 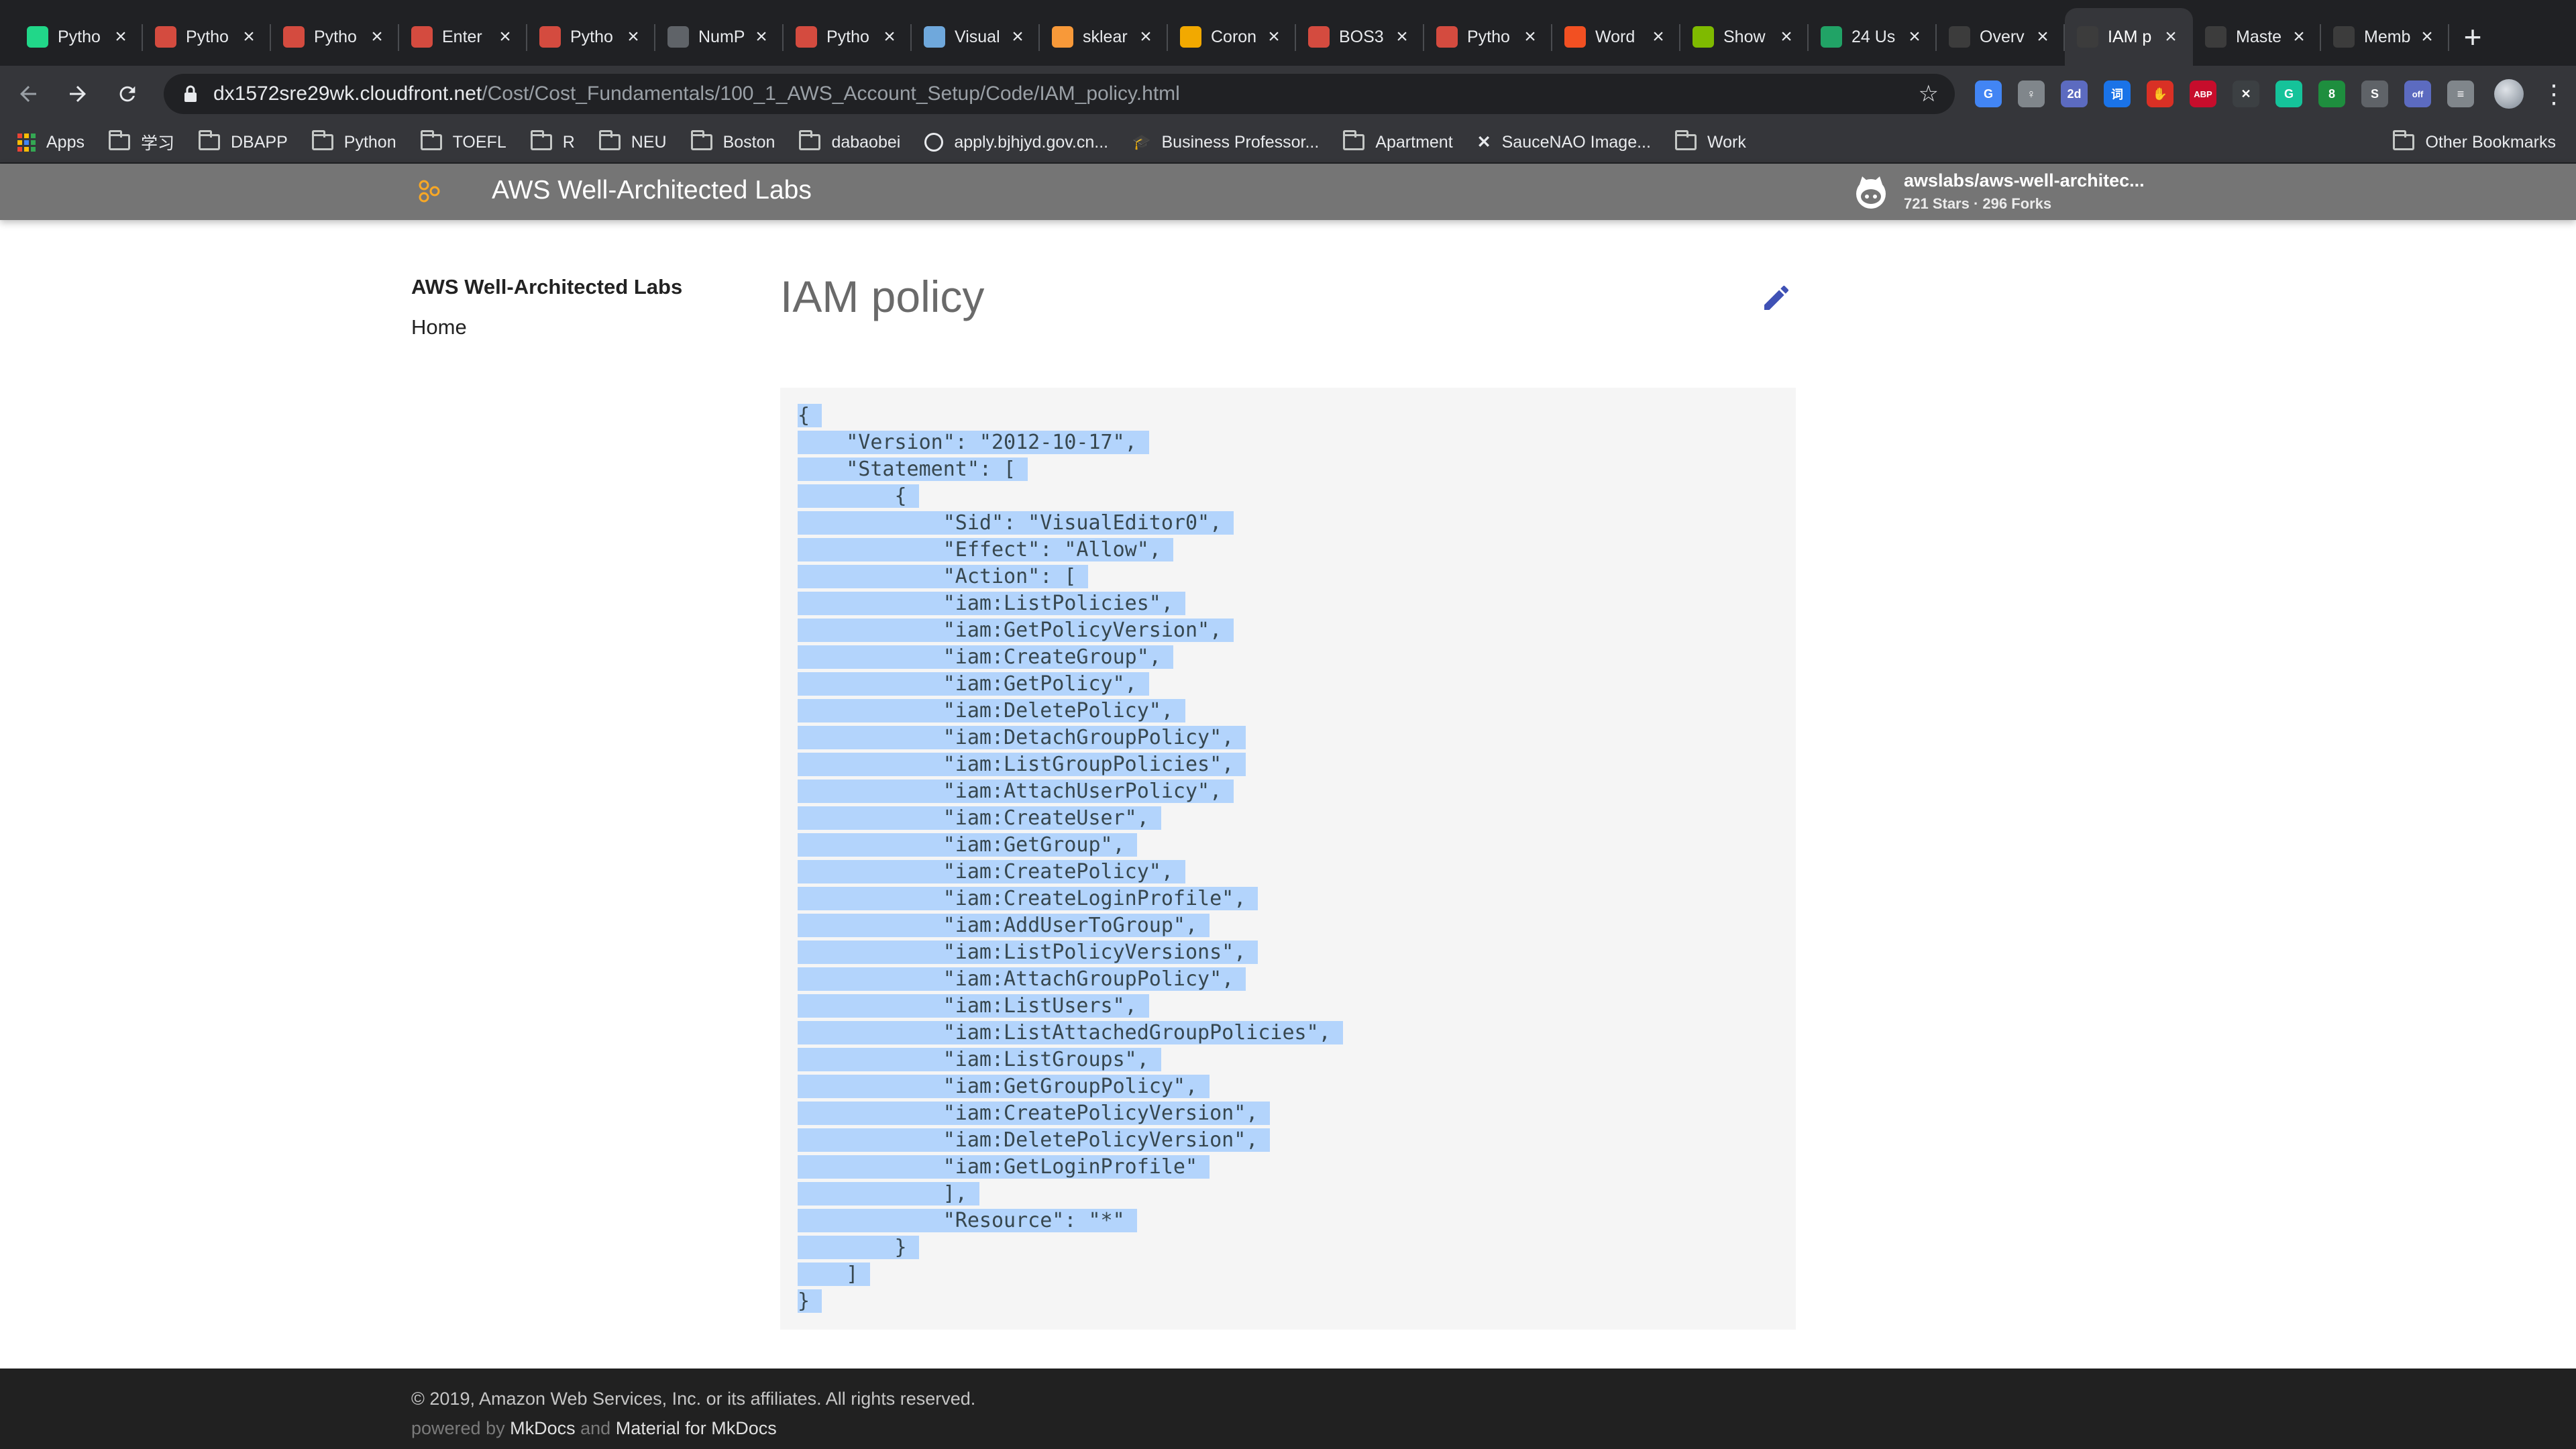 What do you see at coordinates (65, 142) in the screenshot?
I see `bookmark-label: Apps` at bounding box center [65, 142].